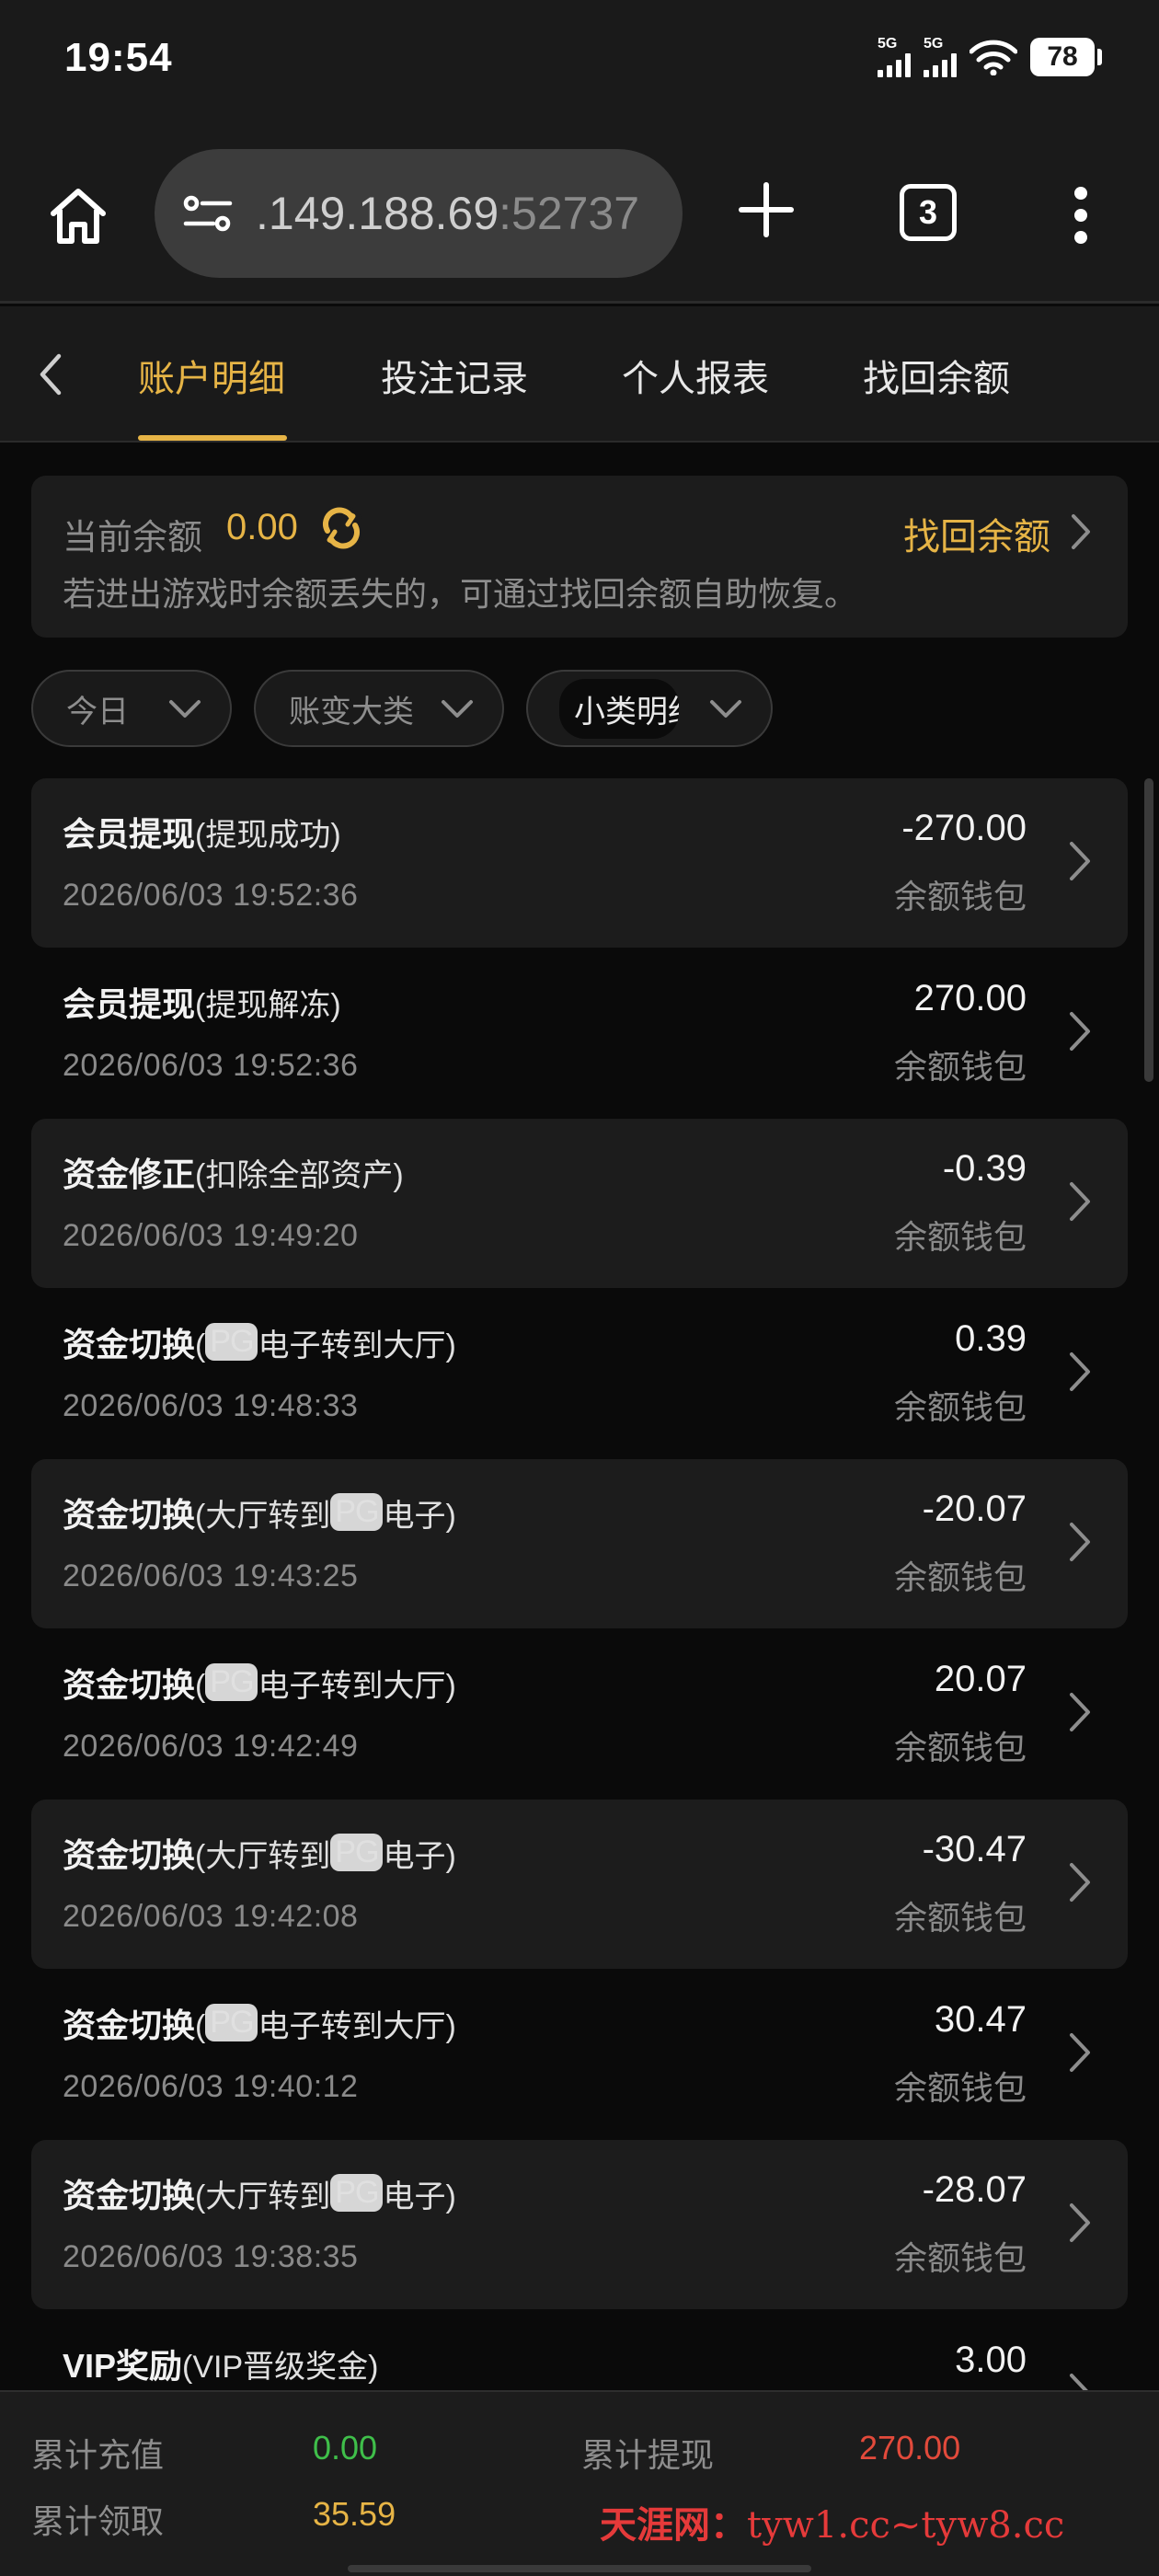 This screenshot has width=1159, height=2576. I want to click on address-bar: .149.188.69:52737, so click(419, 213).